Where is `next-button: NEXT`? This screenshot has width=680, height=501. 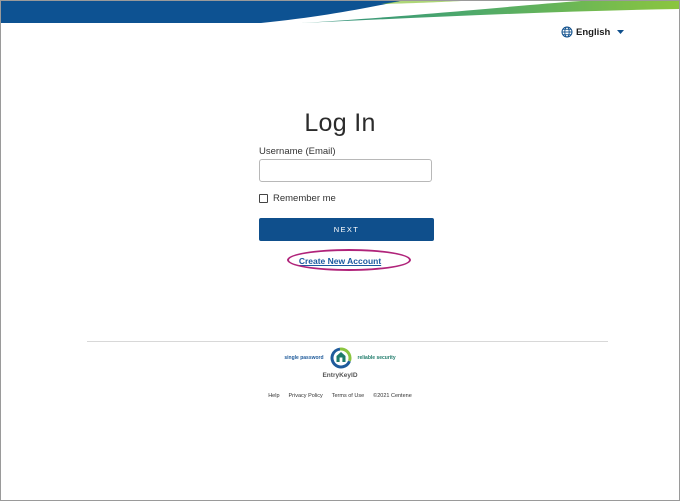 next-button: NEXT is located at coordinates (346, 229).